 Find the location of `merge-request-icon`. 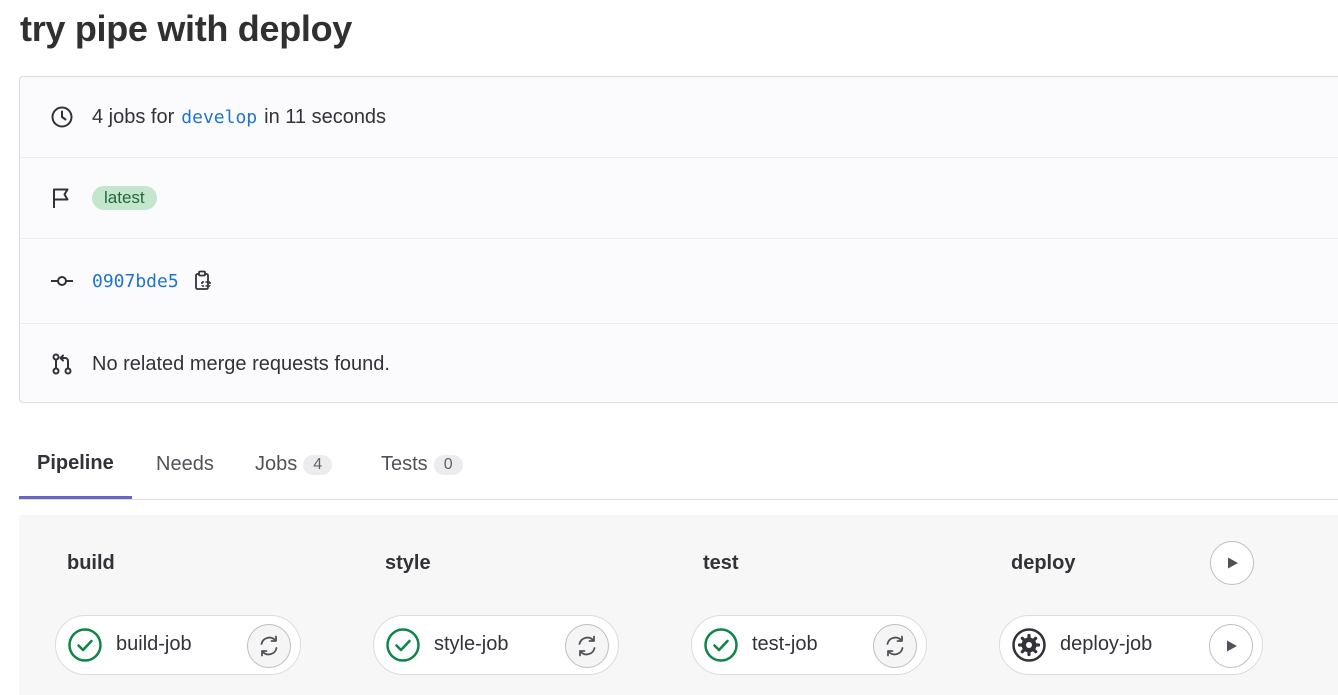

merge-request-icon is located at coordinates (62, 364).